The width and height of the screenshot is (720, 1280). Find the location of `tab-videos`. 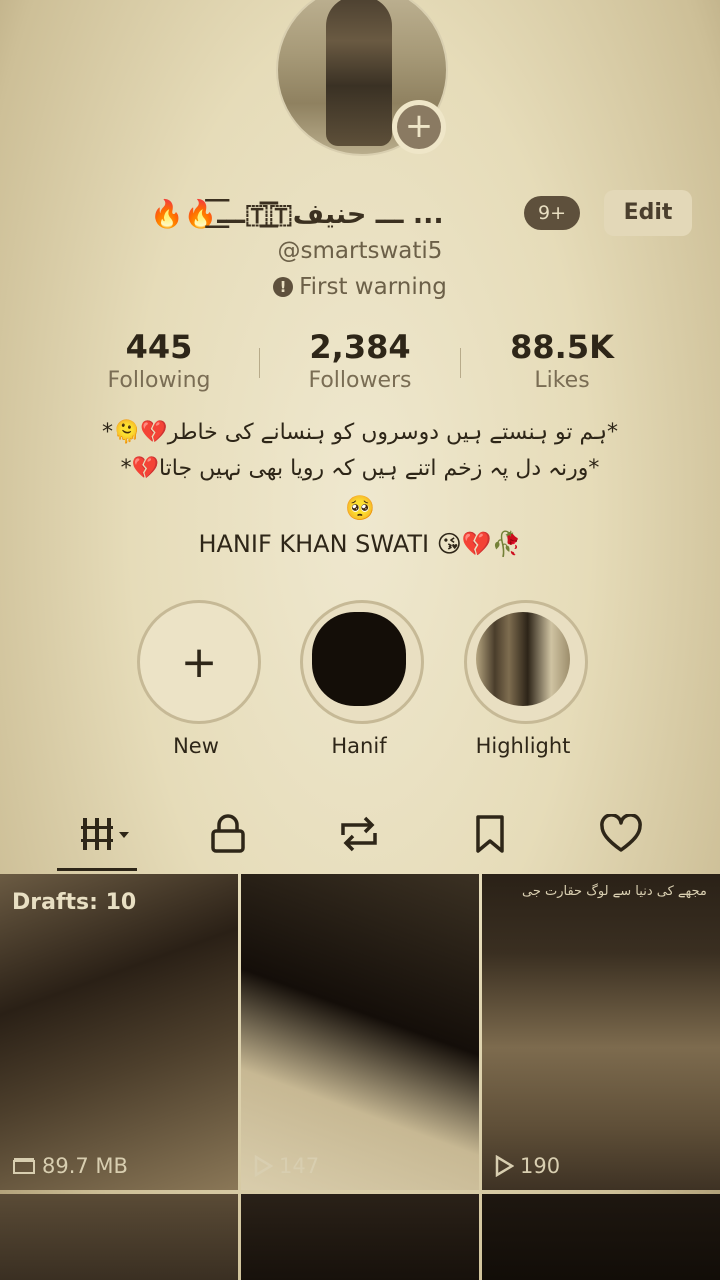

tab-videos is located at coordinates (105, 834).